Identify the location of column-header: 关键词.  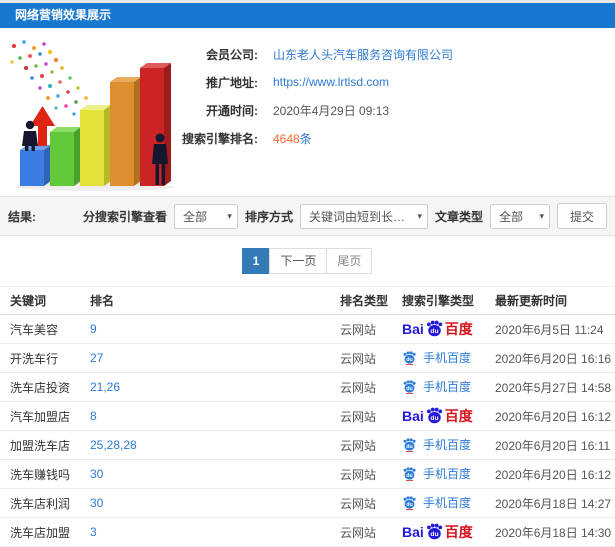
(45, 300).